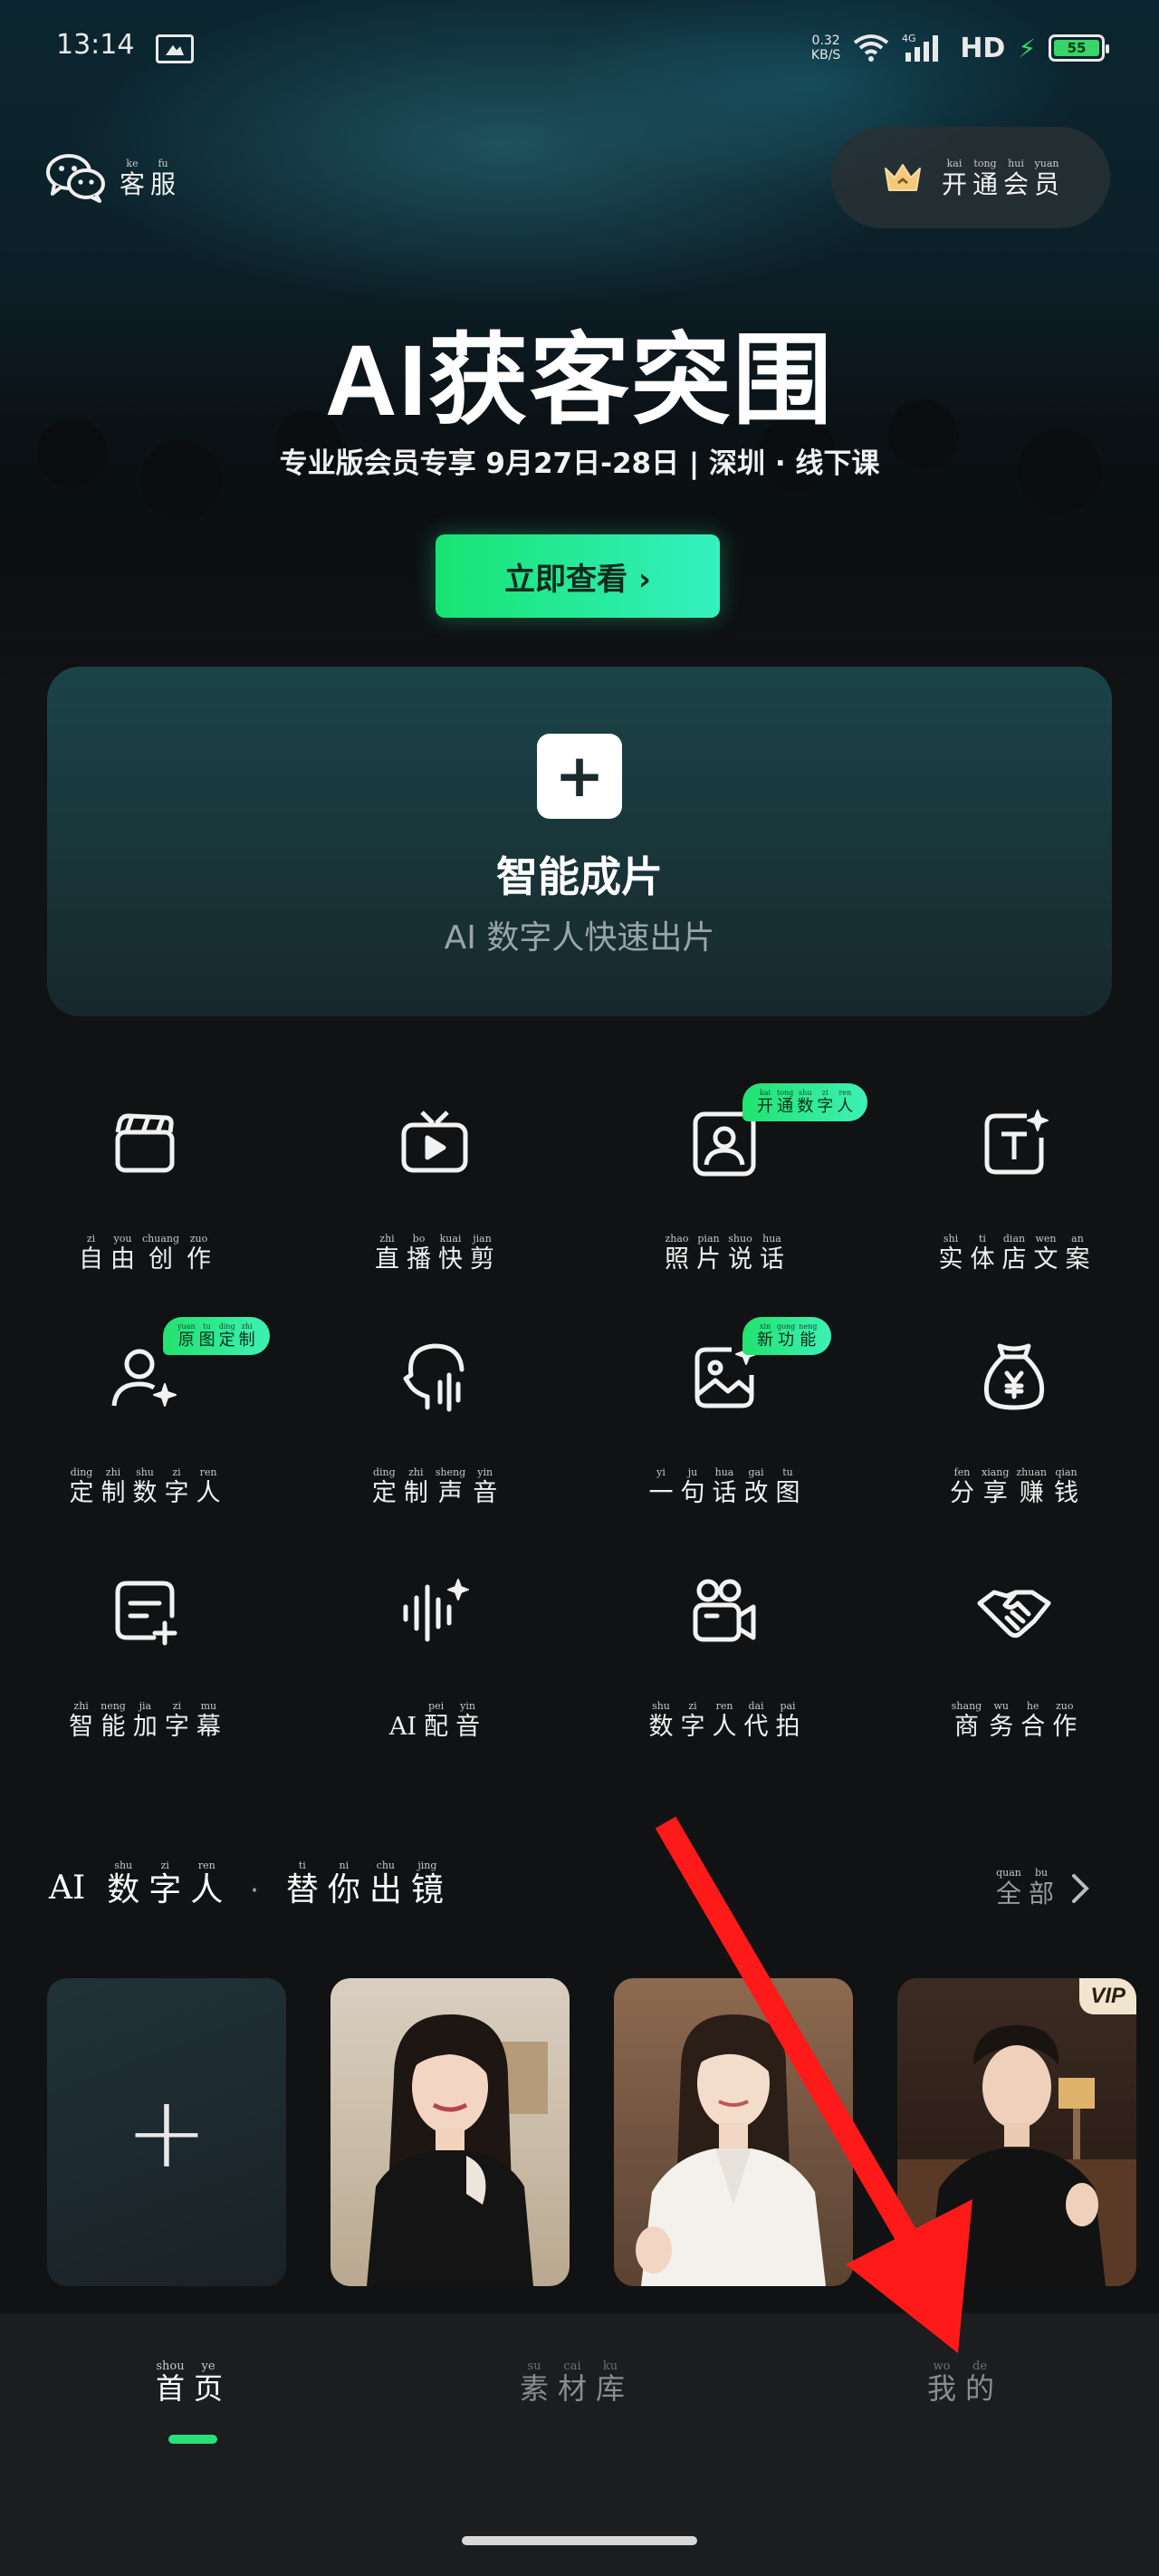  I want to click on add-digital-human-card: +, so click(167, 2132).